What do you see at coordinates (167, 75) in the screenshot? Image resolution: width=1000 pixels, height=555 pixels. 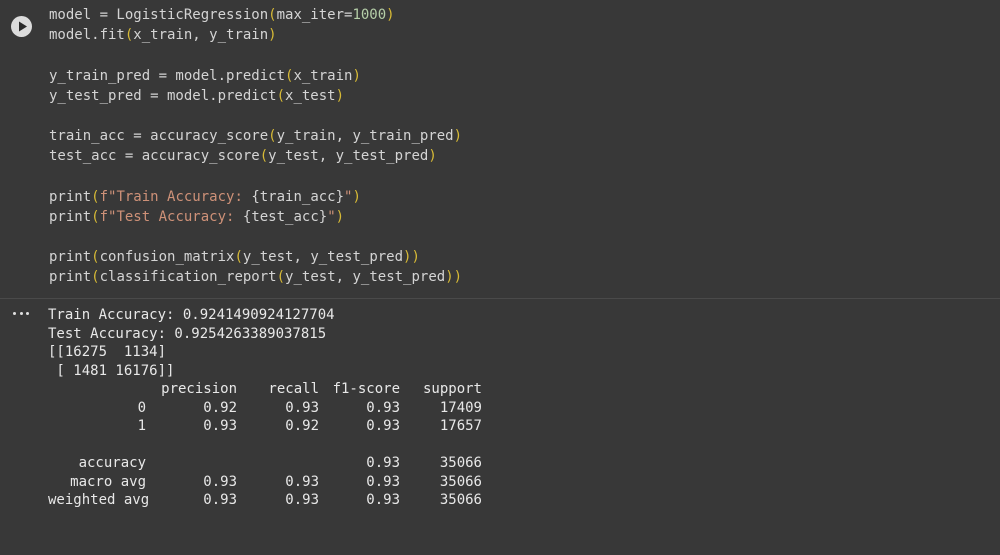 I see `code-token: y_train_pred = model.predict` at bounding box center [167, 75].